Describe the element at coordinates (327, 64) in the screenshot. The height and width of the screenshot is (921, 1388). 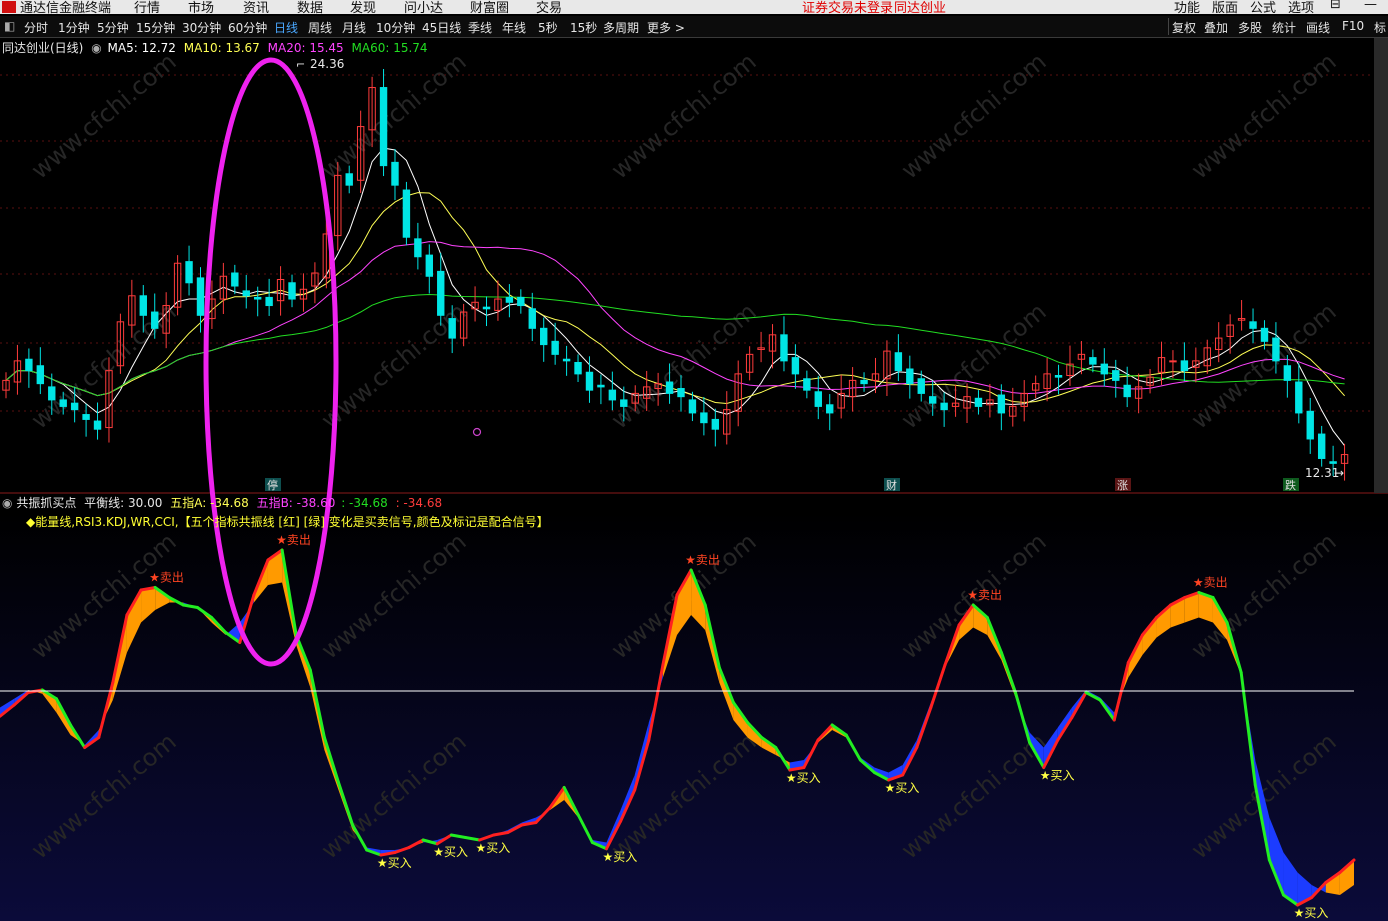
I see `max-price-value: 24.36` at that location.